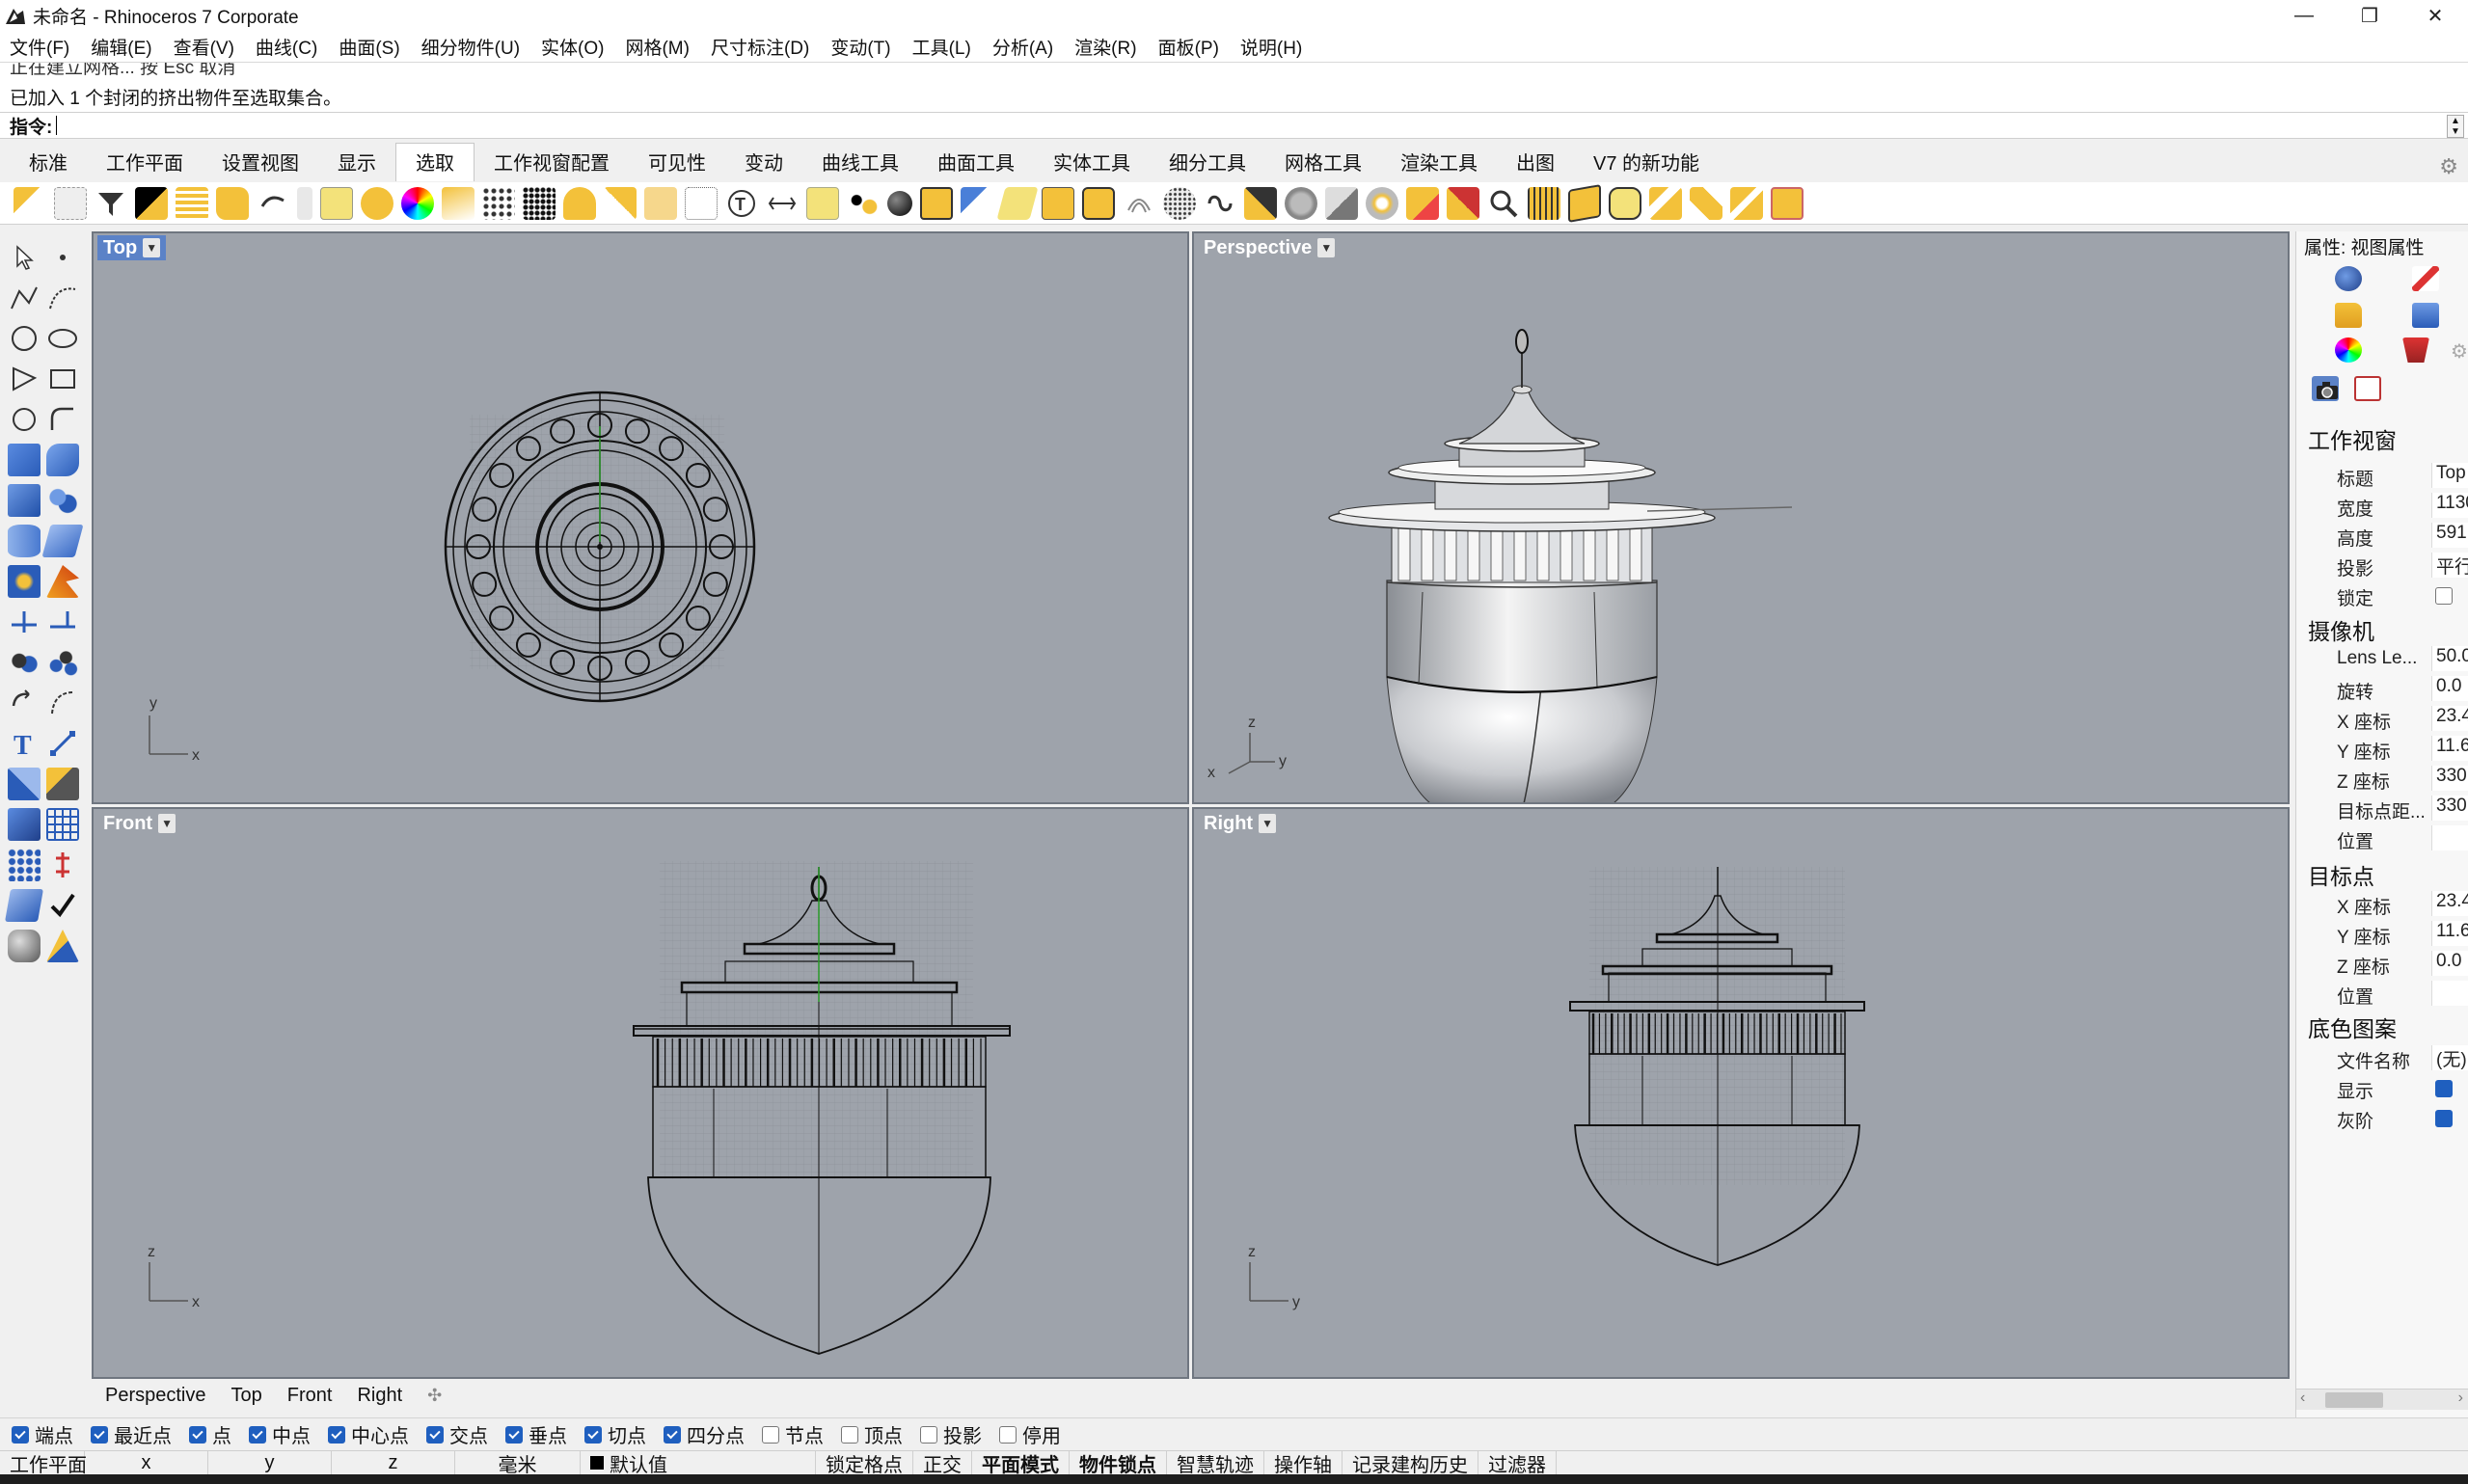  Describe the element at coordinates (2444, 1088) in the screenshot. I see `property-checkbox` at that location.